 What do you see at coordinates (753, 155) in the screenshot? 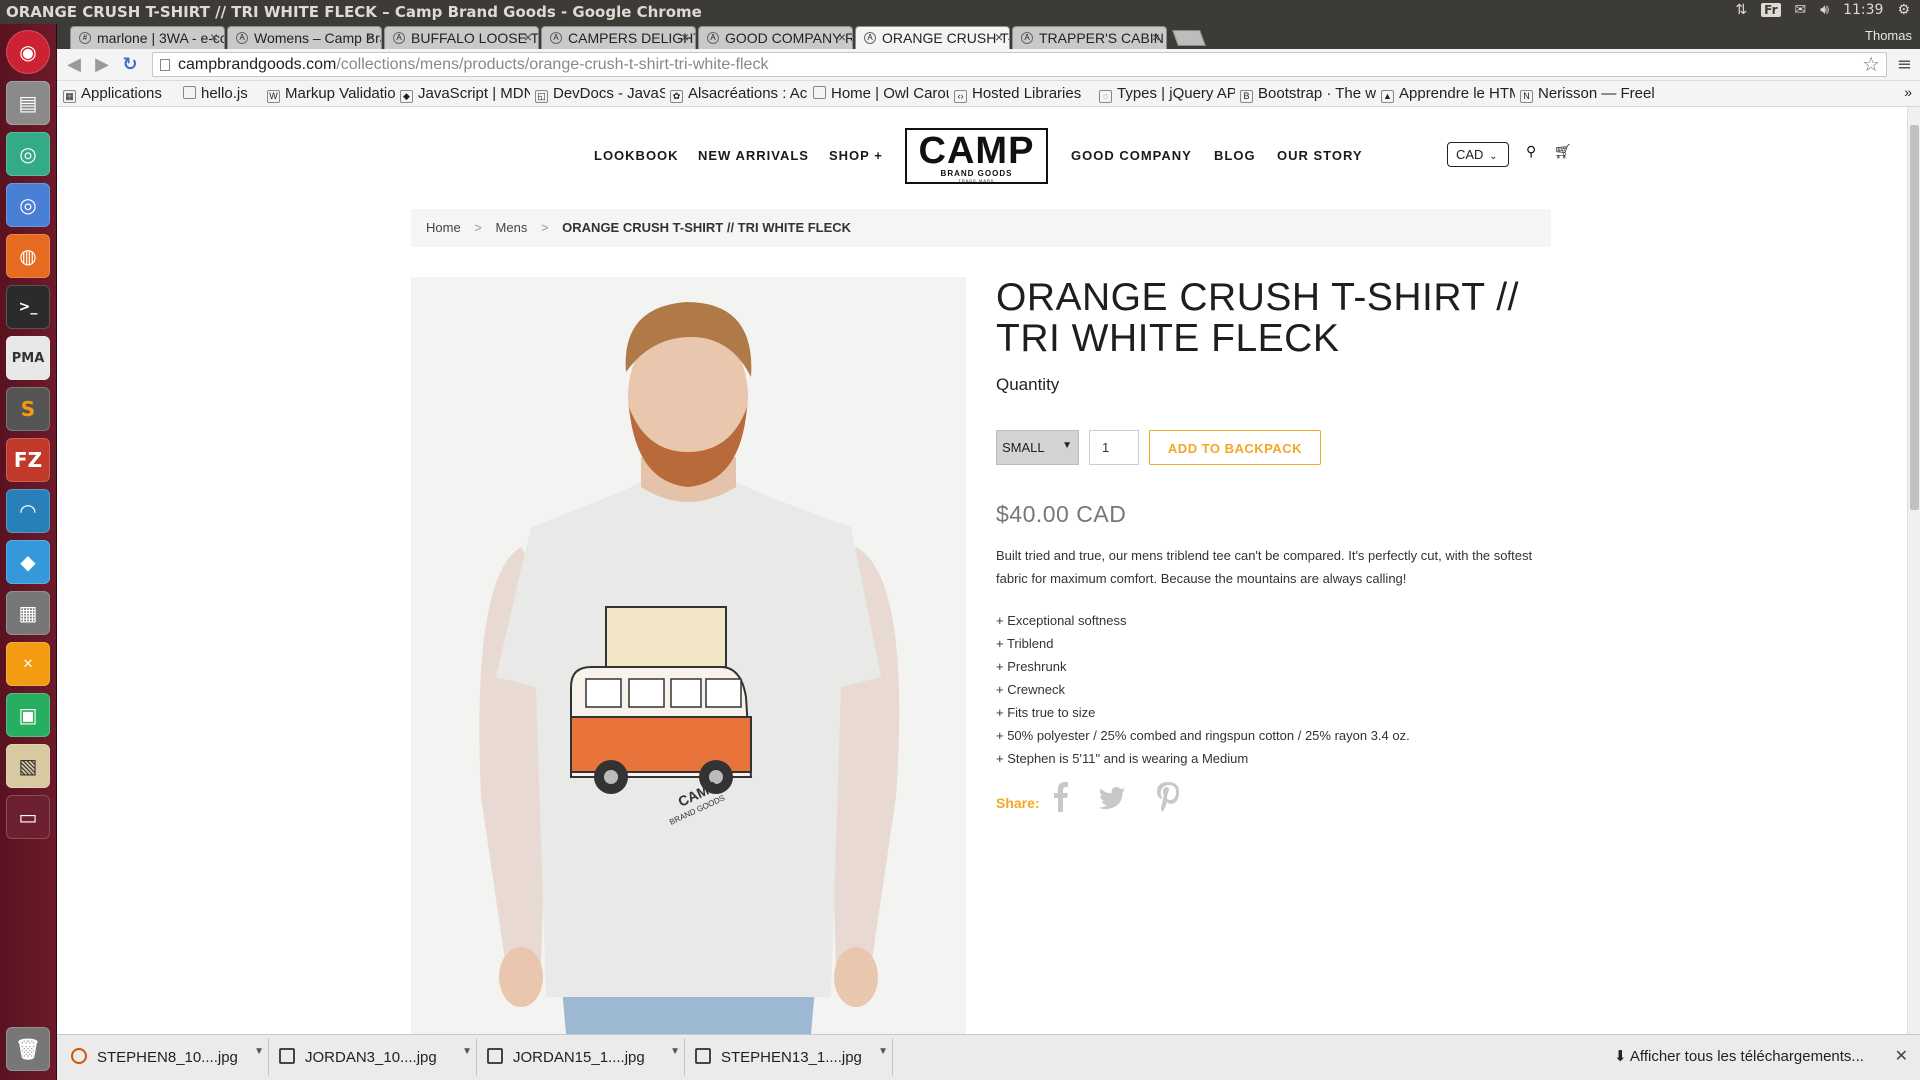
I see `nav-new-arrivals: NEW ARRIVALS` at bounding box center [753, 155].